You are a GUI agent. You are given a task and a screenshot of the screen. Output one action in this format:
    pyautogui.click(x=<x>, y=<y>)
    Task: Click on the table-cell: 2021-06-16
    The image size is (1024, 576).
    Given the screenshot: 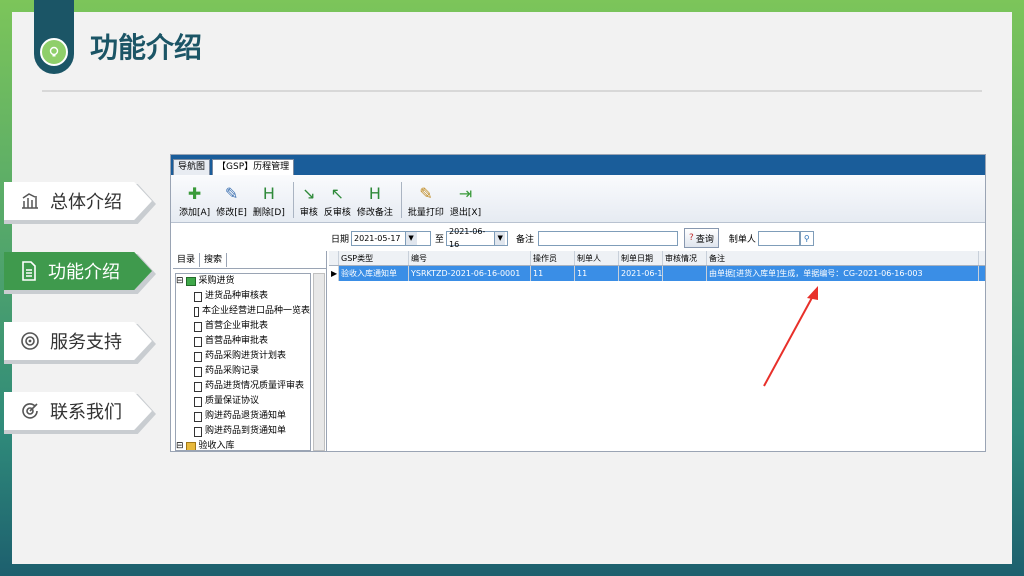 What is the action you would take?
    pyautogui.click(x=641, y=273)
    